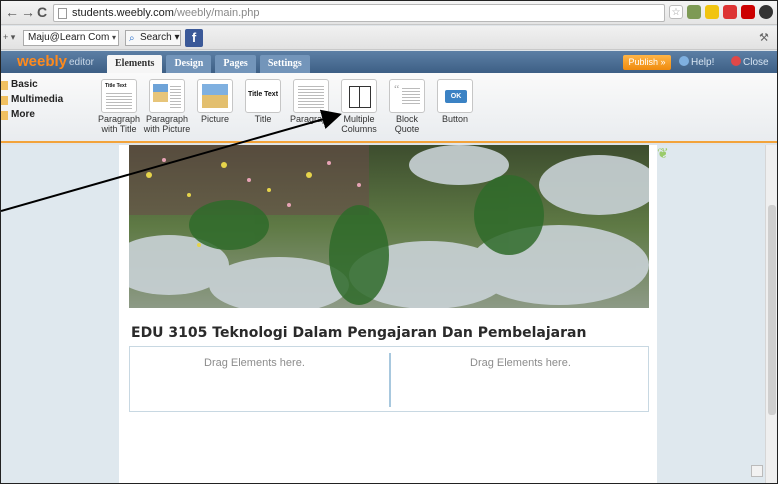 The width and height of the screenshot is (778, 484). Describe the element at coordinates (520, 363) in the screenshot. I see `drop-zone-right: Drag Elements here.` at that location.